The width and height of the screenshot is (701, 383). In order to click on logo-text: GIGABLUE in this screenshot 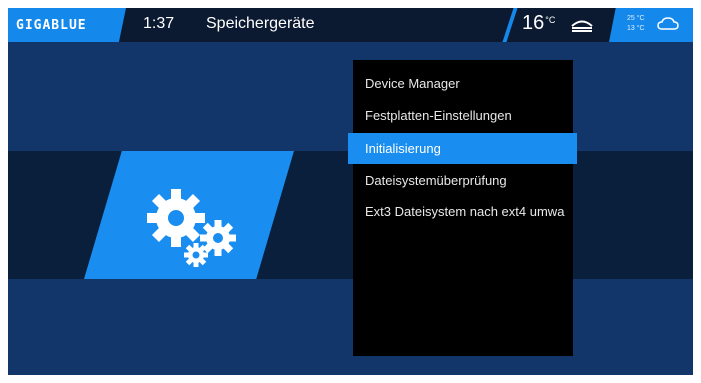, I will do `click(51, 25)`.